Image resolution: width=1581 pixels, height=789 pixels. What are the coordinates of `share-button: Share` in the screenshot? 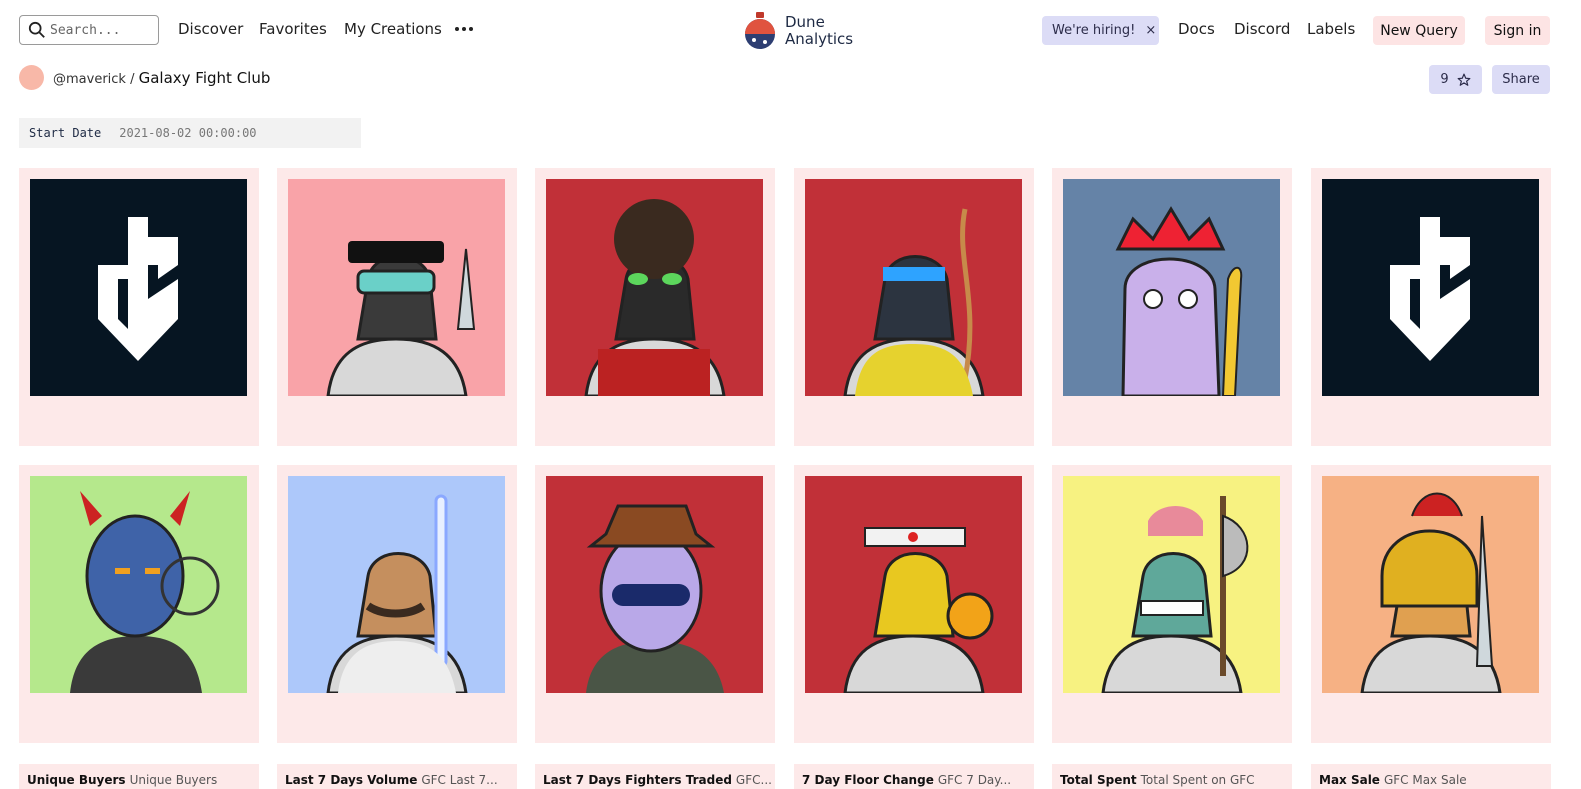 It's located at (1521, 79).